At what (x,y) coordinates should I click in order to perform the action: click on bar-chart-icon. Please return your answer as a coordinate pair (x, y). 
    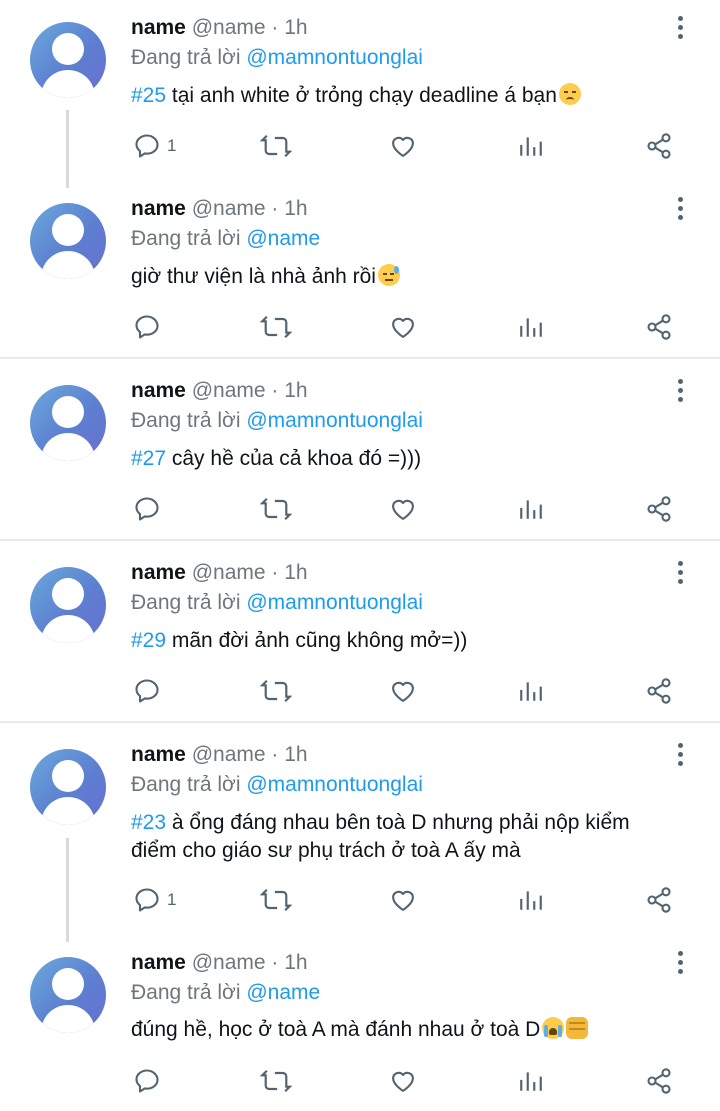
    Looking at the image, I should click on (531, 1081).